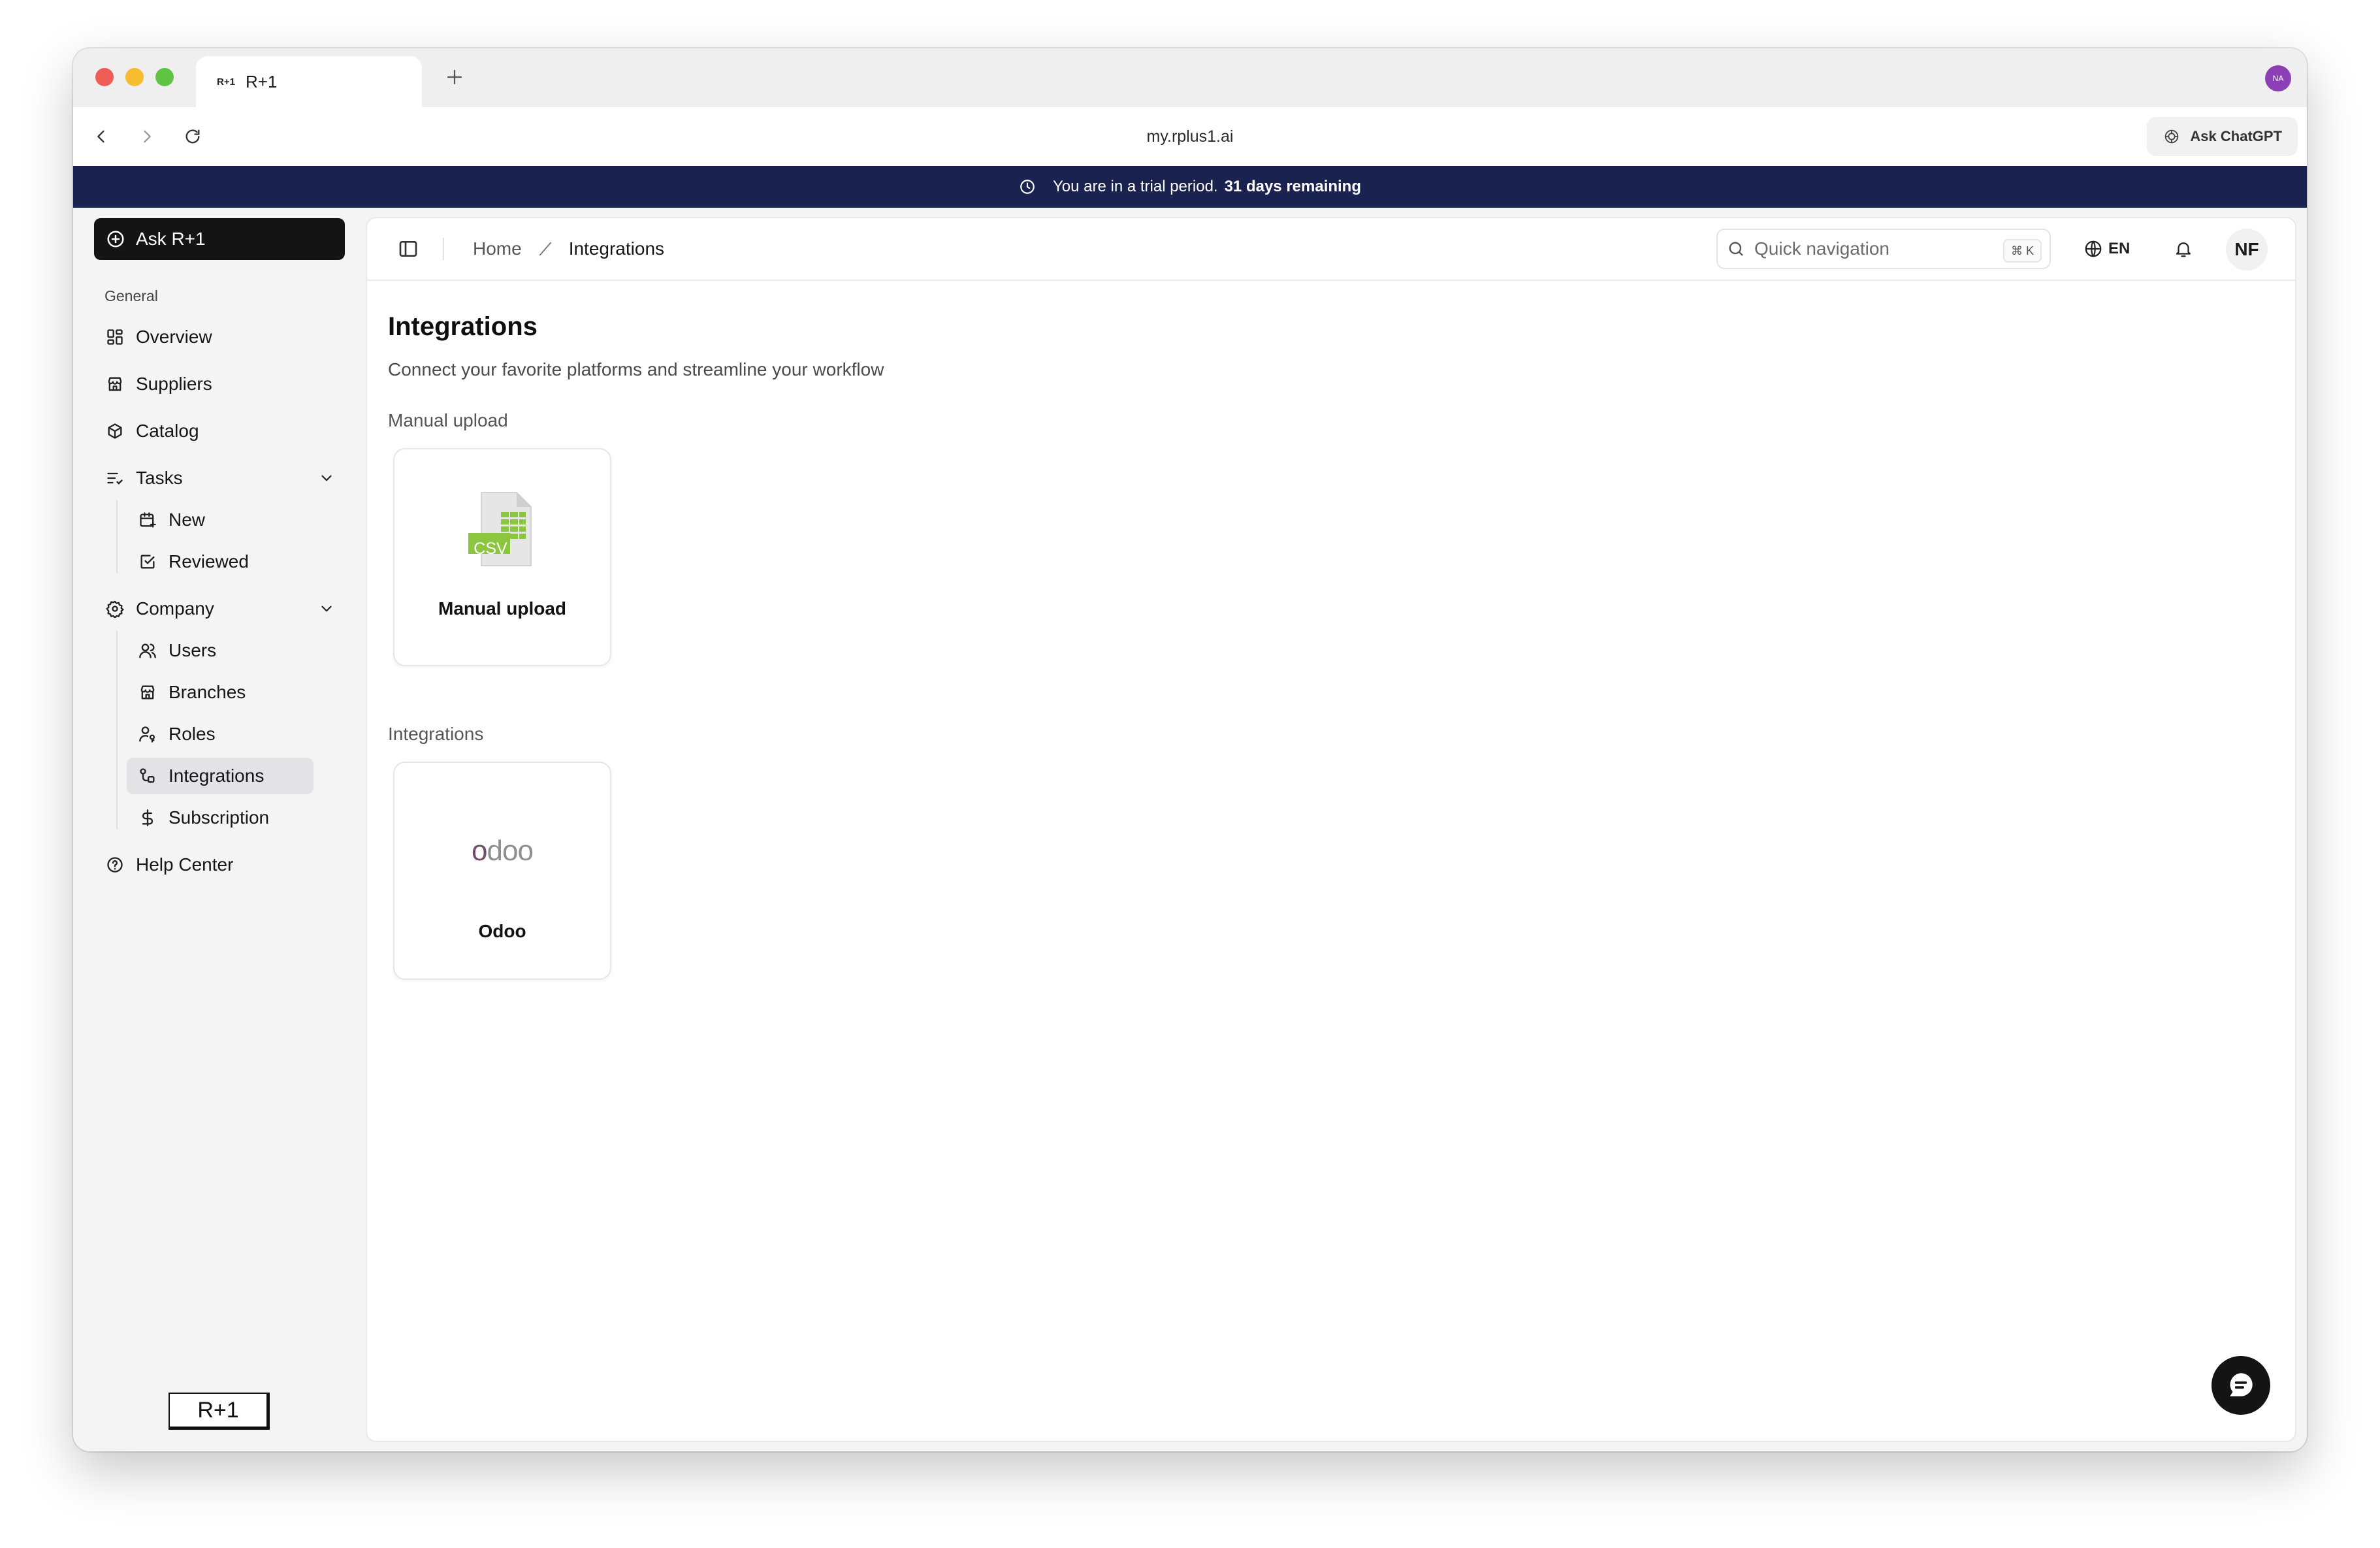 This screenshot has height=1548, width=2380. I want to click on sidebar-item-roles: Roles, so click(176, 734).